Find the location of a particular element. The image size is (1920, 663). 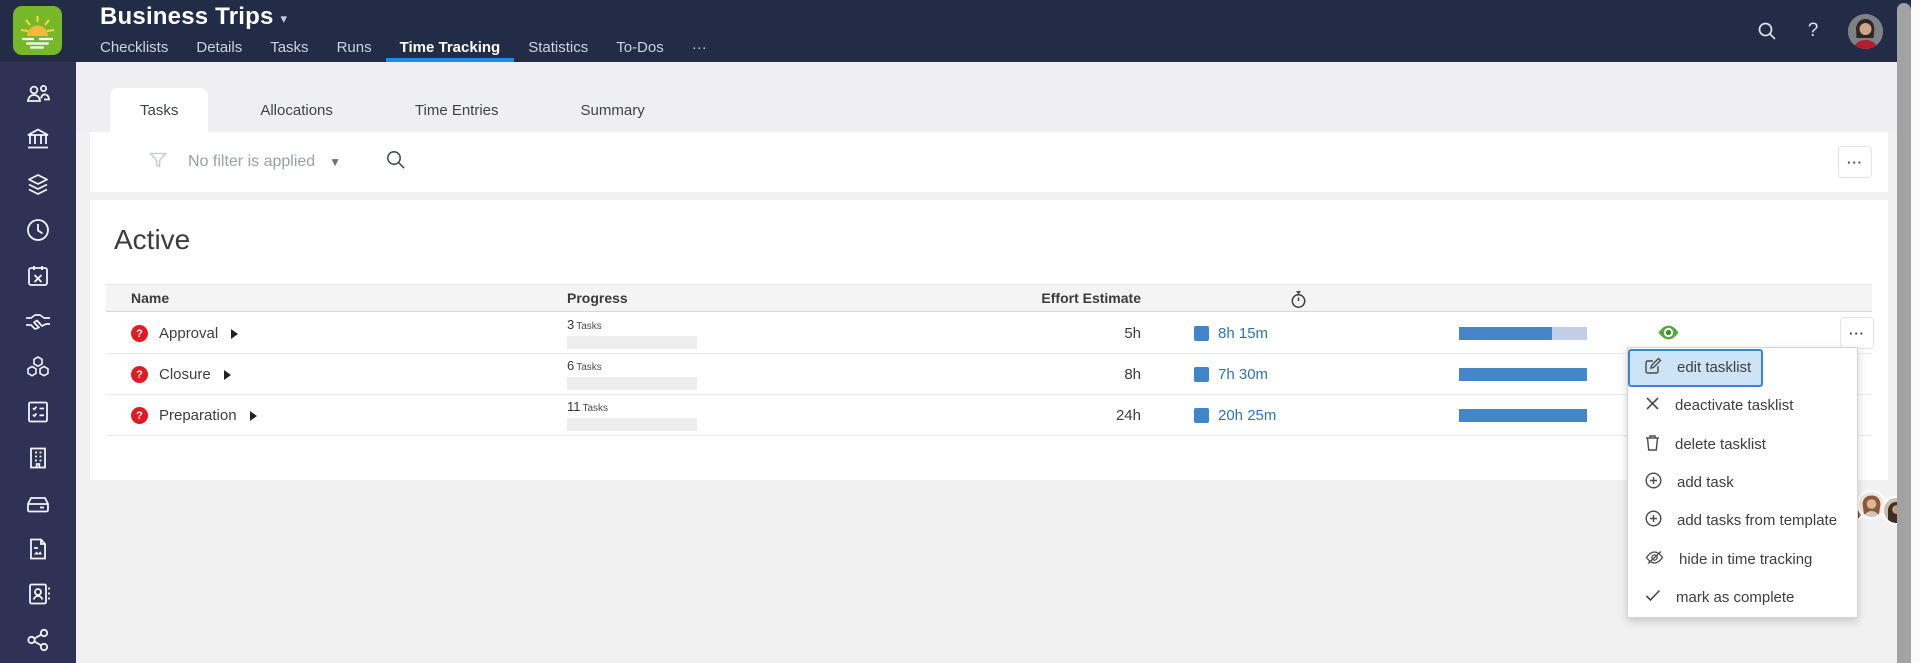

tab-statistics: Statistics is located at coordinates (558, 47).